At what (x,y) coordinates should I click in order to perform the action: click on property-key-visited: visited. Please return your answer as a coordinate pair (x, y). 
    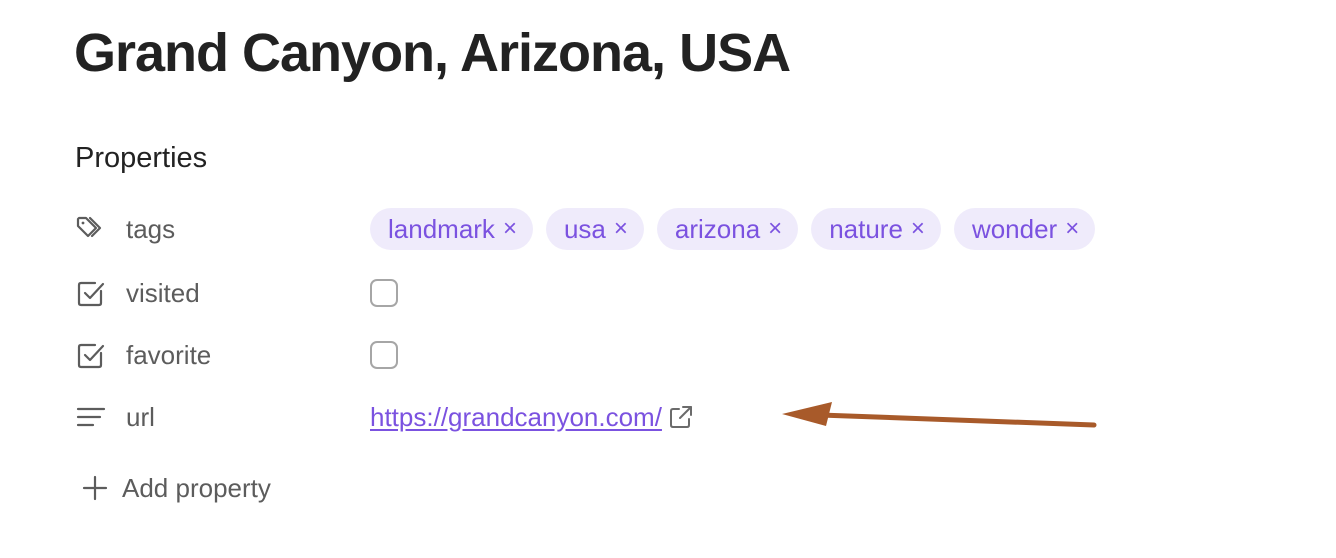
    Looking at the image, I should click on (222, 293).